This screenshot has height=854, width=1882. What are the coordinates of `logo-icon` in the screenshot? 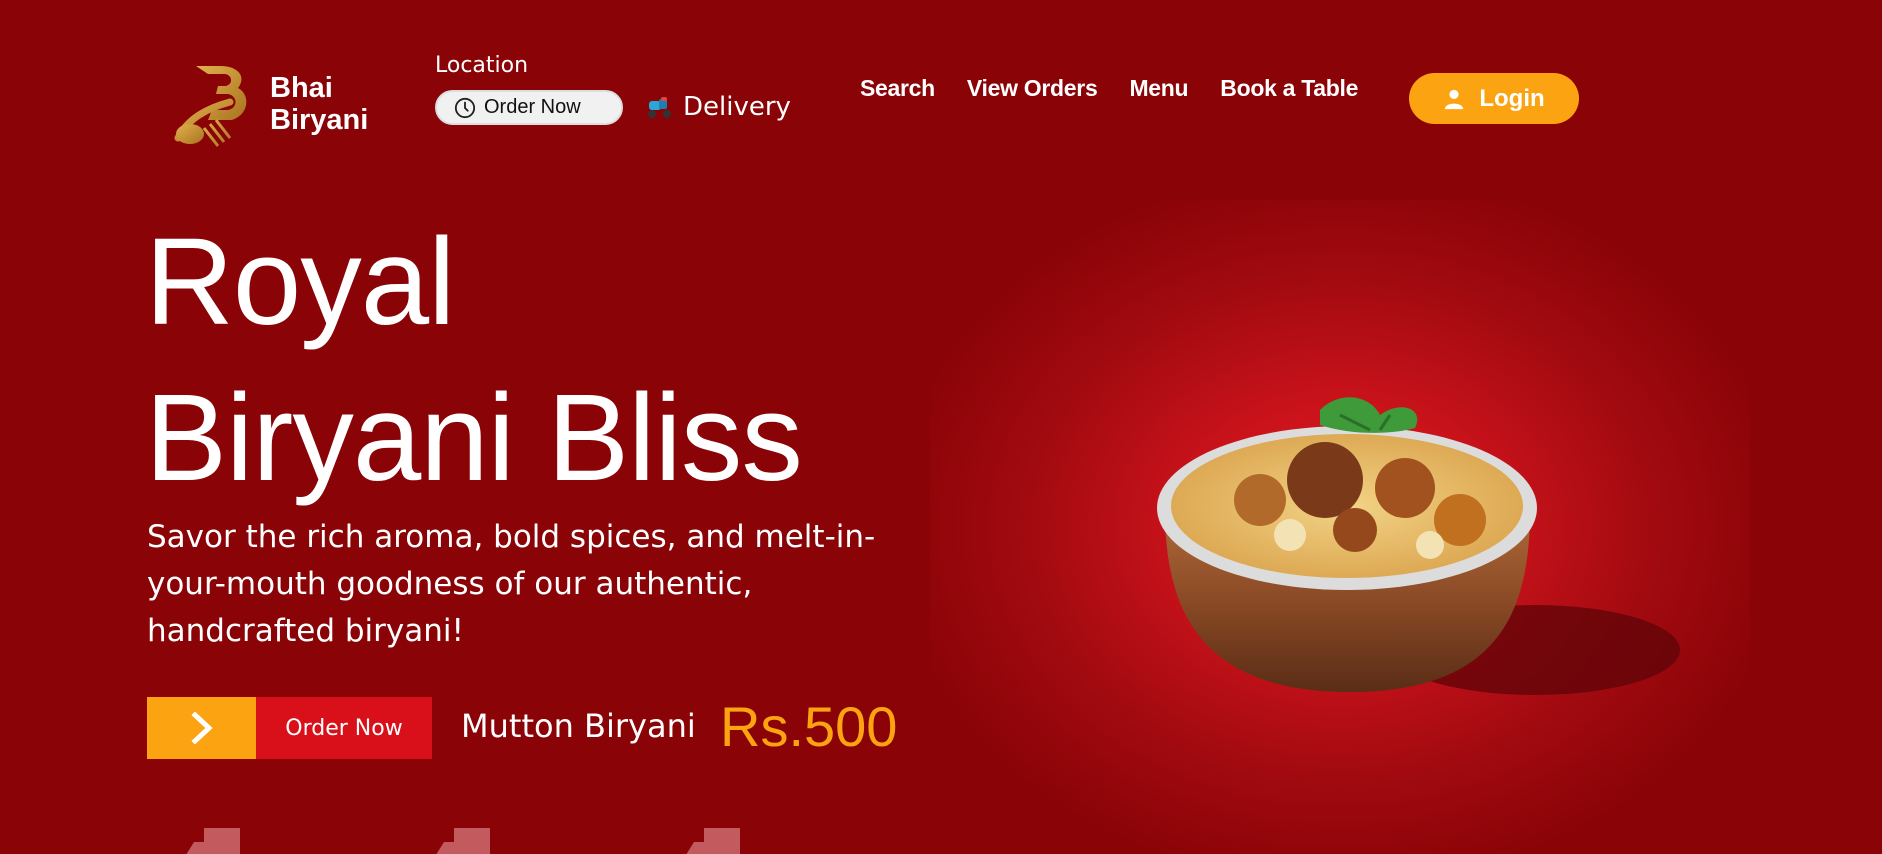 It's located at (210, 106).